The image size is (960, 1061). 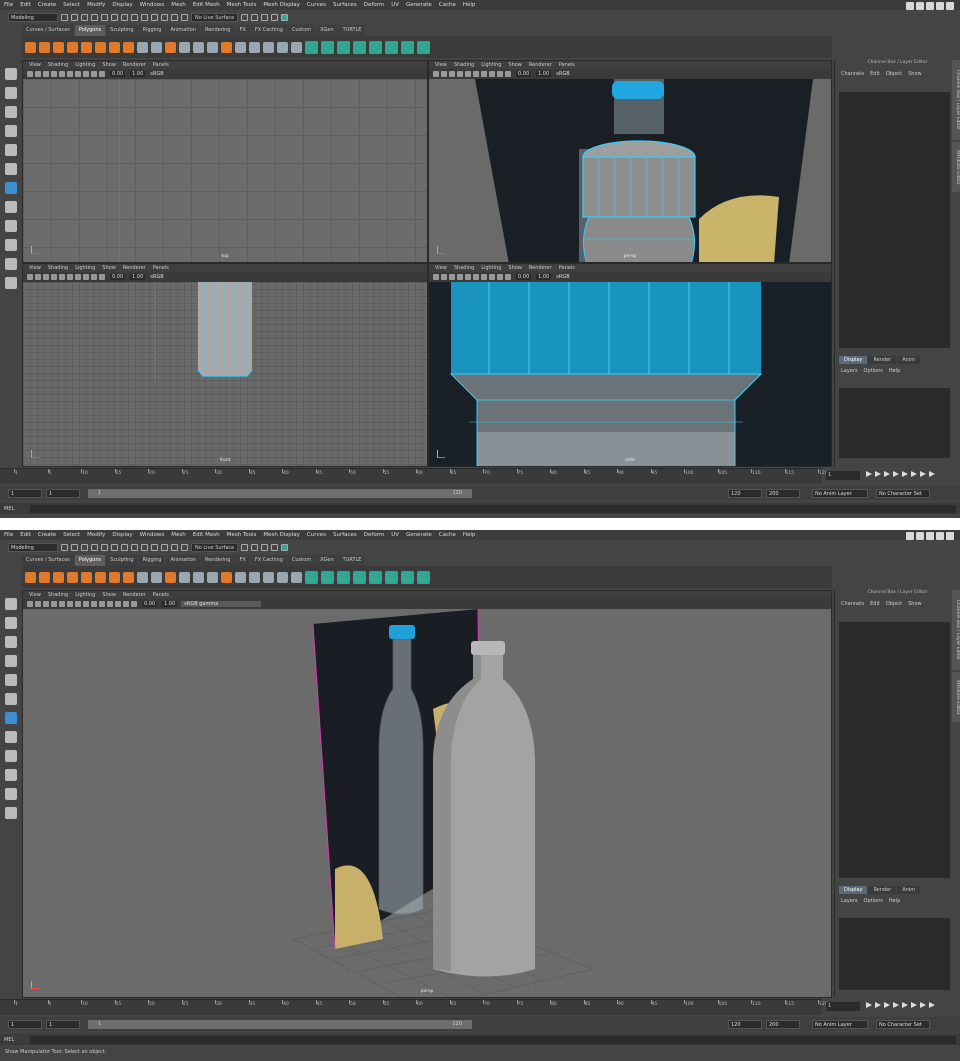 I want to click on move-tool-icon, so click(x=11, y=131).